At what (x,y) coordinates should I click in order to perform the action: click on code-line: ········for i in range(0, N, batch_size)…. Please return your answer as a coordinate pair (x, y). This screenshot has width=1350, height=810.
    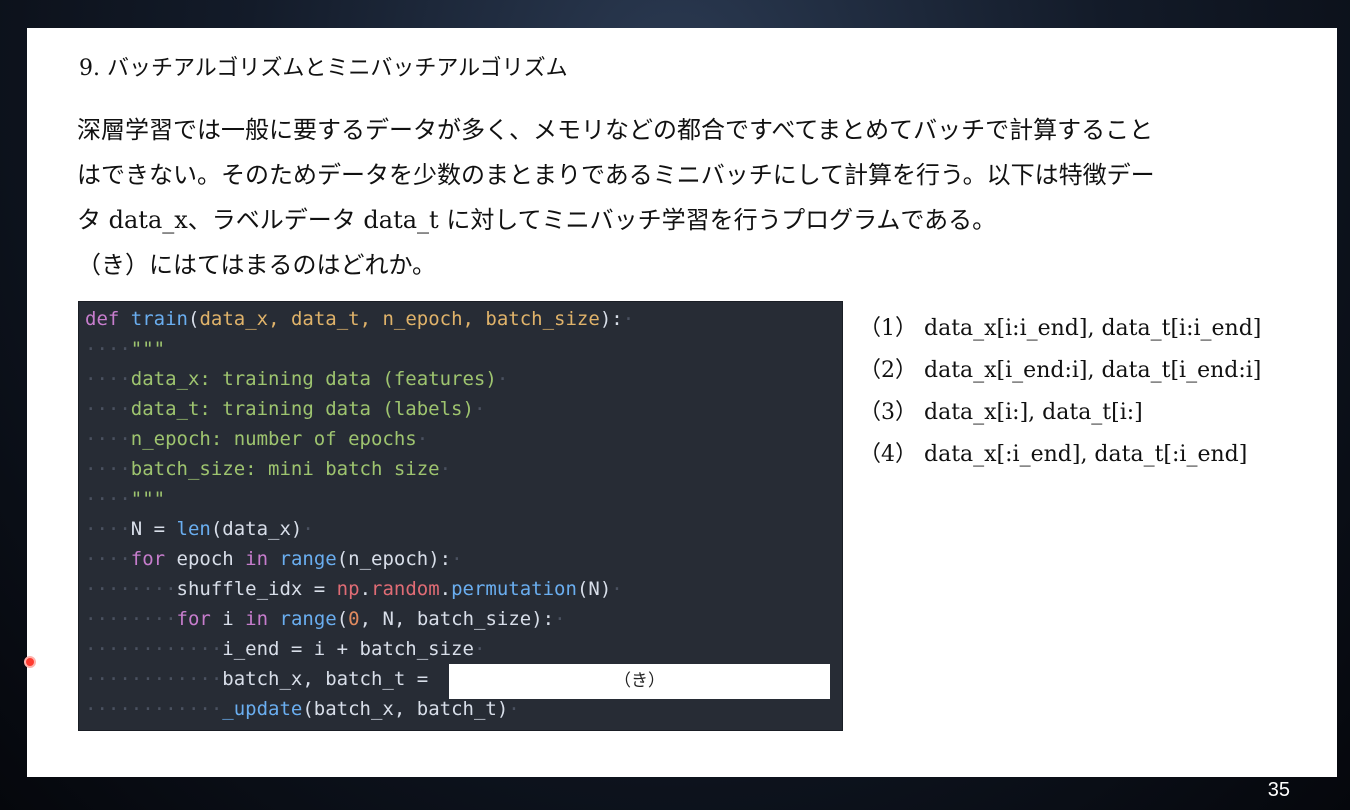
    Looking at the image, I should click on (325, 619).